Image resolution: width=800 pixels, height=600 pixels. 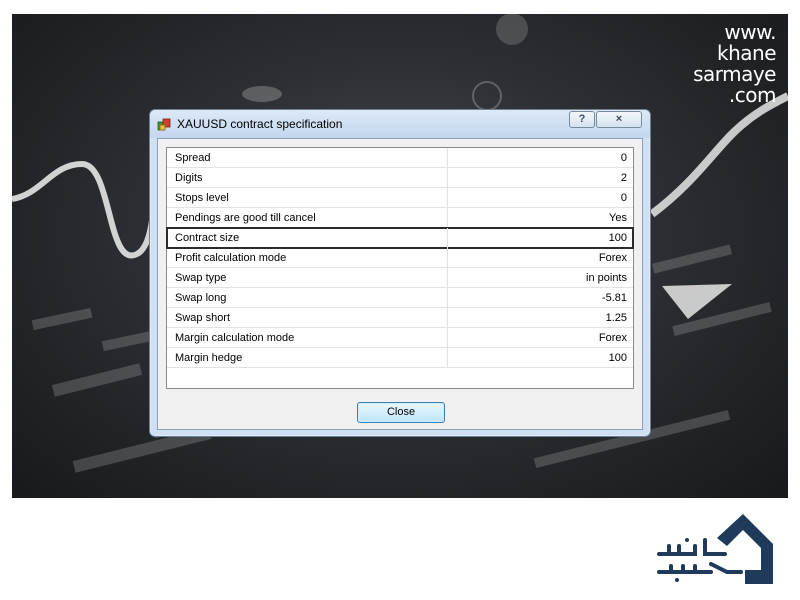 I want to click on row-value: 1.25, so click(x=616, y=318).